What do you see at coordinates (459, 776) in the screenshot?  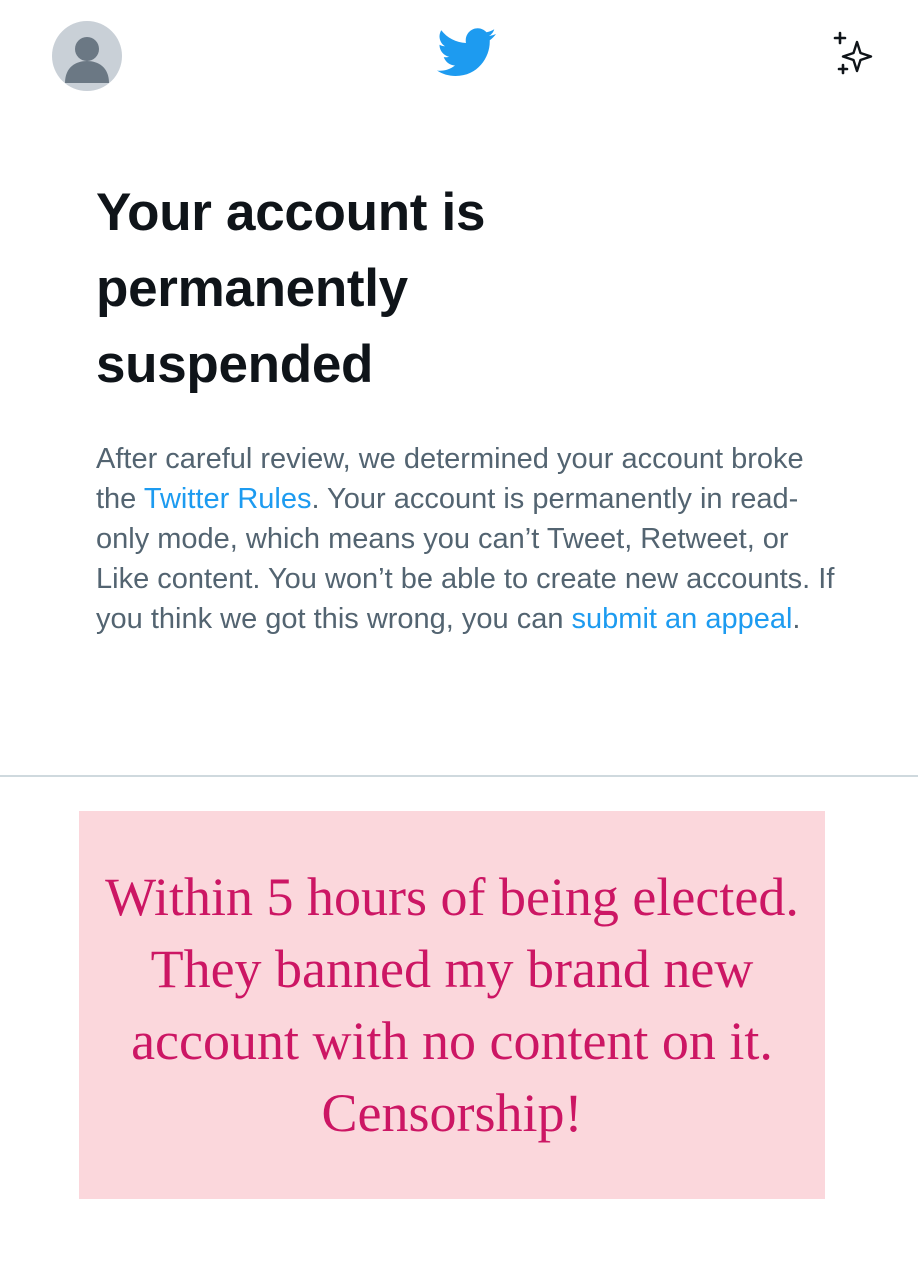 I see `divider` at bounding box center [459, 776].